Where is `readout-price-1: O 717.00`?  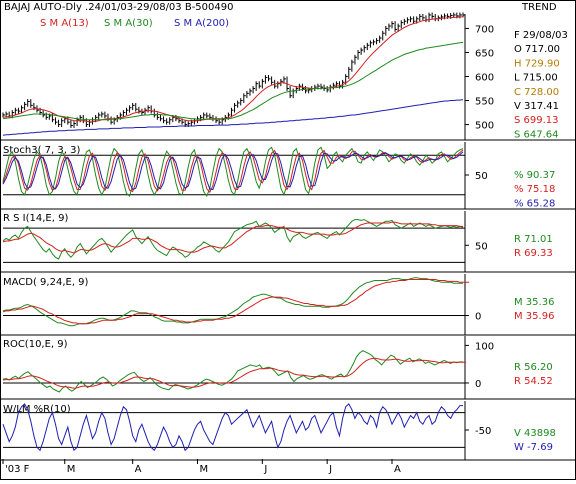 readout-price-1: O 717.00 is located at coordinates (537, 49).